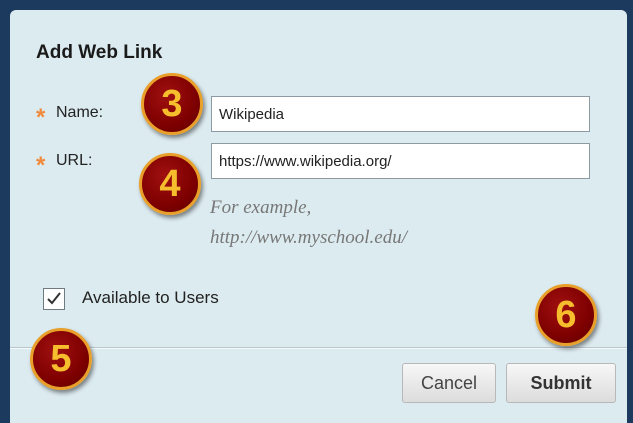  What do you see at coordinates (566, 315) in the screenshot?
I see `callout-badge-6: 6` at bounding box center [566, 315].